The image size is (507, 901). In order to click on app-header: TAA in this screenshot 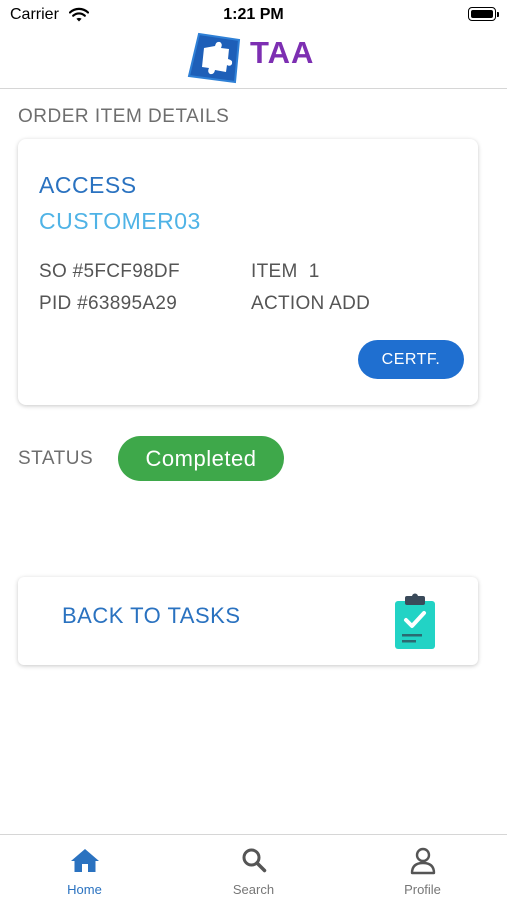, I will do `click(253, 59)`.